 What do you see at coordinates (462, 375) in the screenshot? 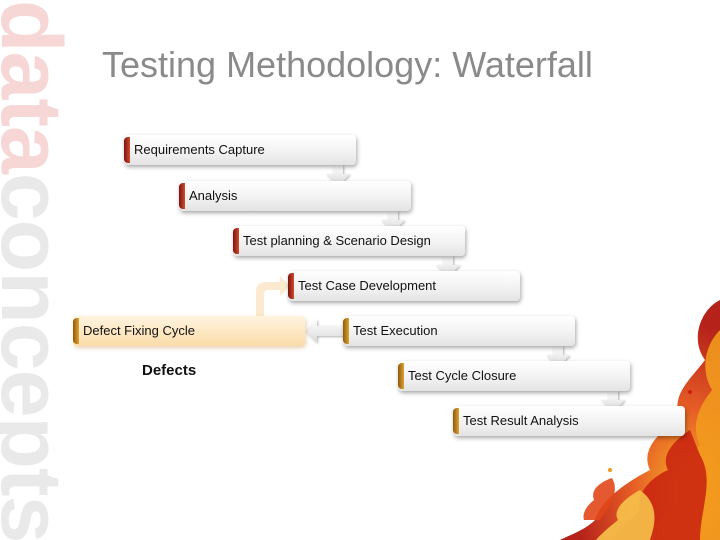
I see `step-label: Test Cycle Closure` at bounding box center [462, 375].